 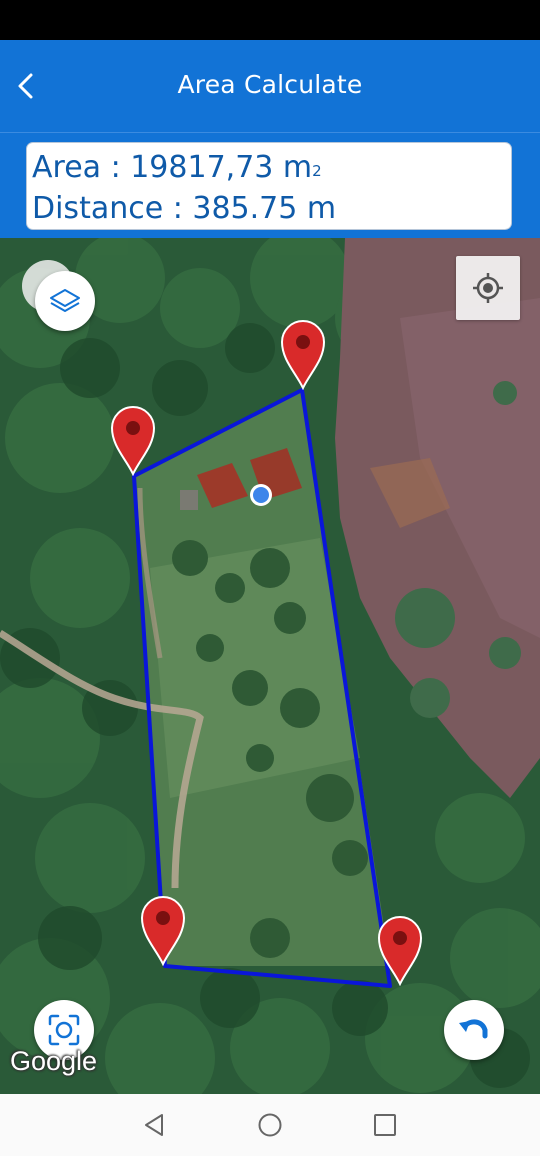 I want to click on map-layers-button, so click(x=65, y=301).